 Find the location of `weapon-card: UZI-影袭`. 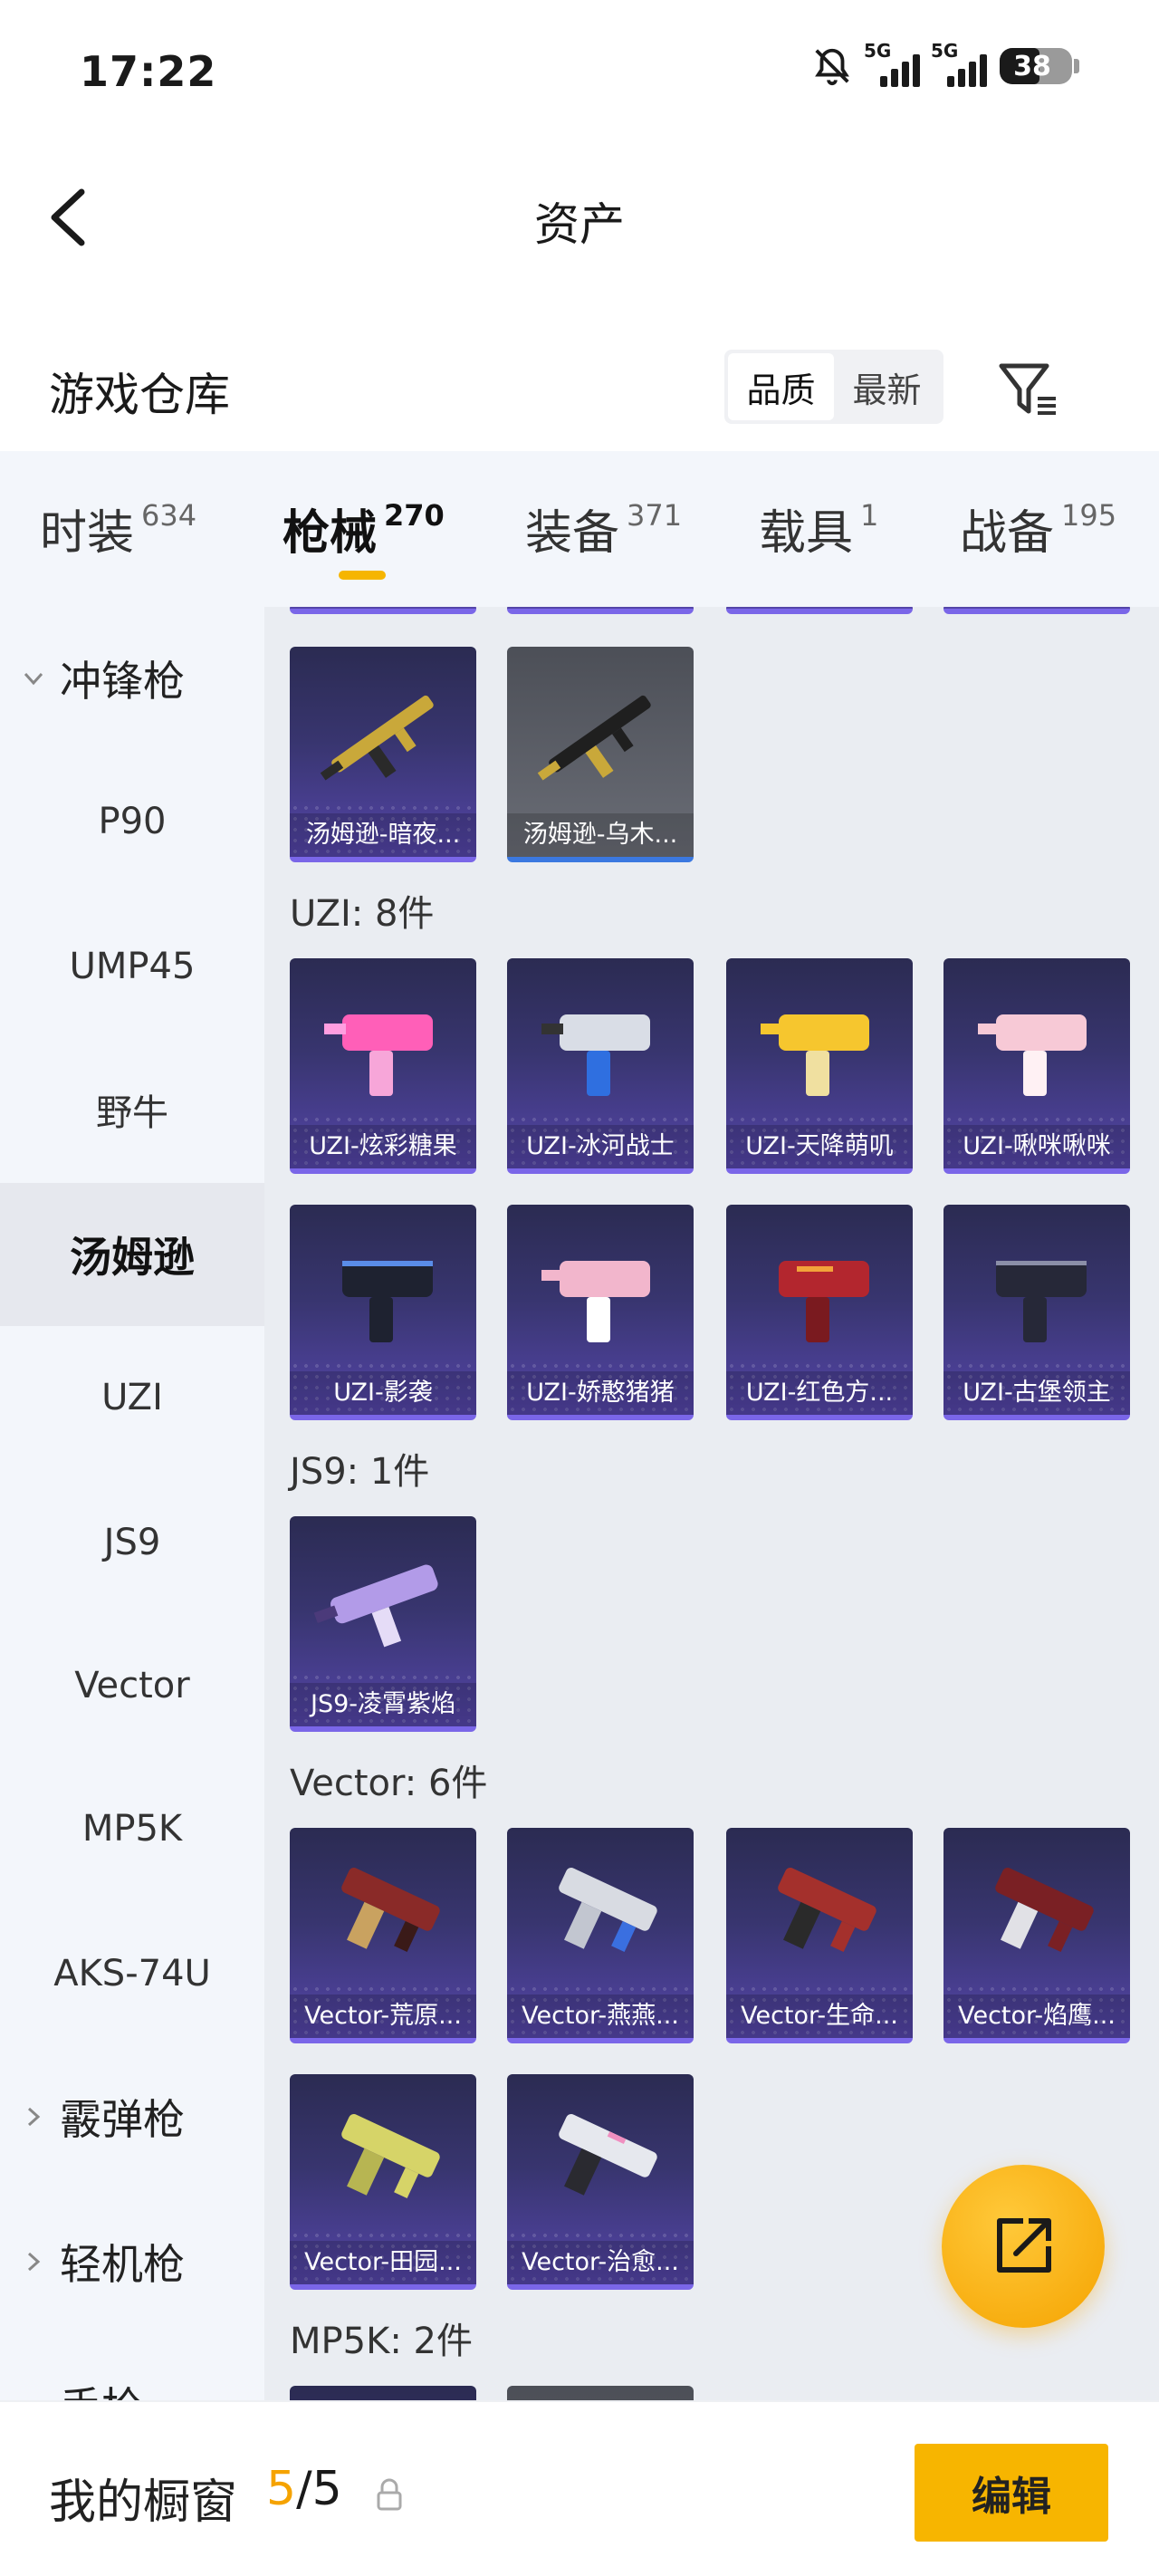

weapon-card: UZI-影袭 is located at coordinates (383, 1312).